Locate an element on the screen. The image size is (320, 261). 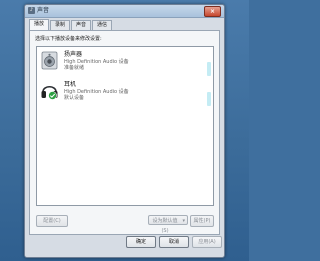
device-name: 扬声器 is located at coordinates (73, 54).